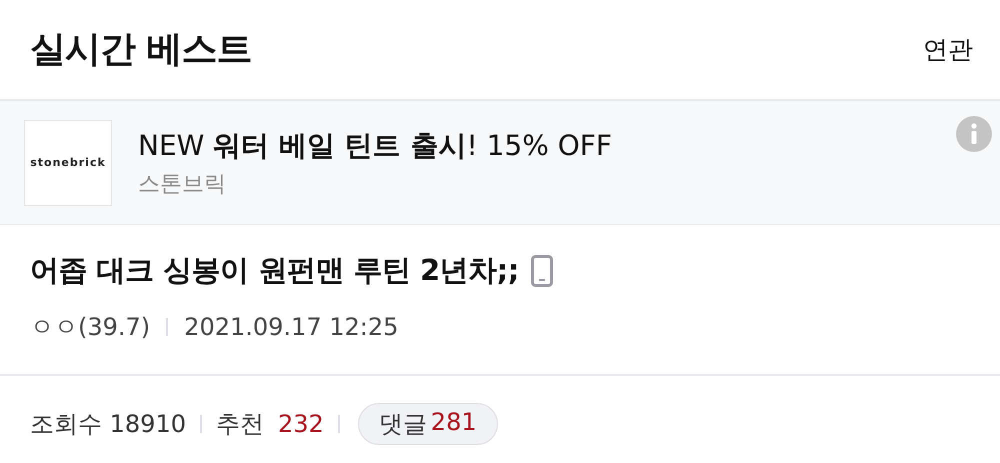  Describe the element at coordinates (68, 163) in the screenshot. I see `brand-logo: stonebrick` at that location.